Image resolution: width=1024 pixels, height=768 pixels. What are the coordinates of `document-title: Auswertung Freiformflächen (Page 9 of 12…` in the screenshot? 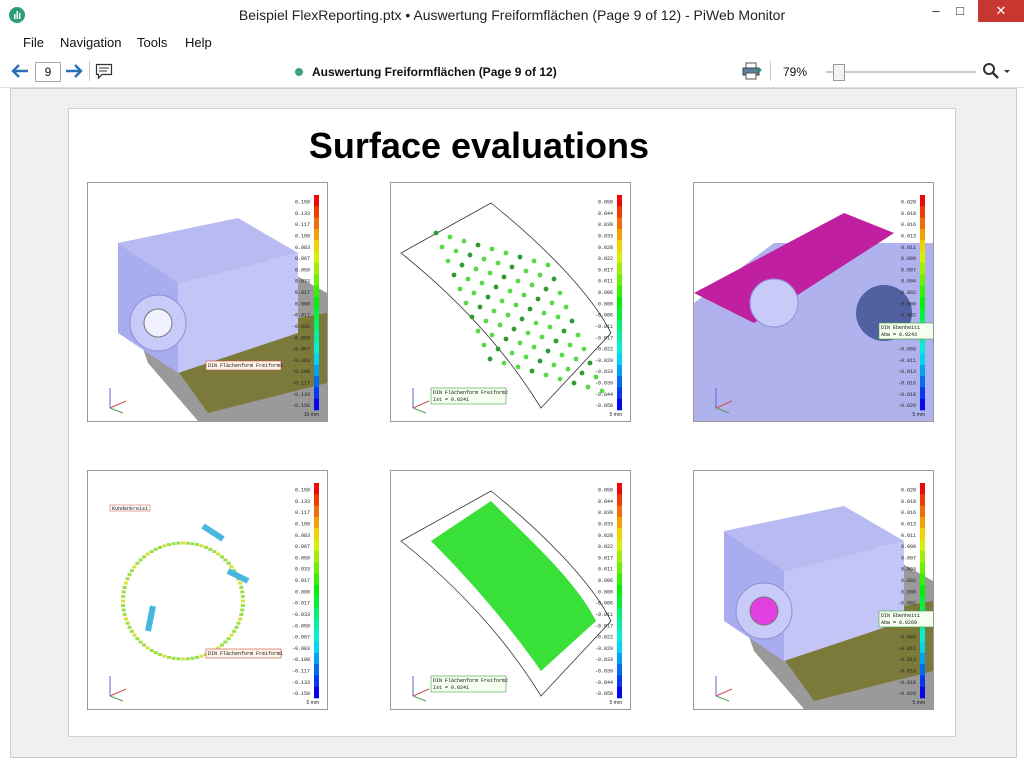 It's located at (434, 72).